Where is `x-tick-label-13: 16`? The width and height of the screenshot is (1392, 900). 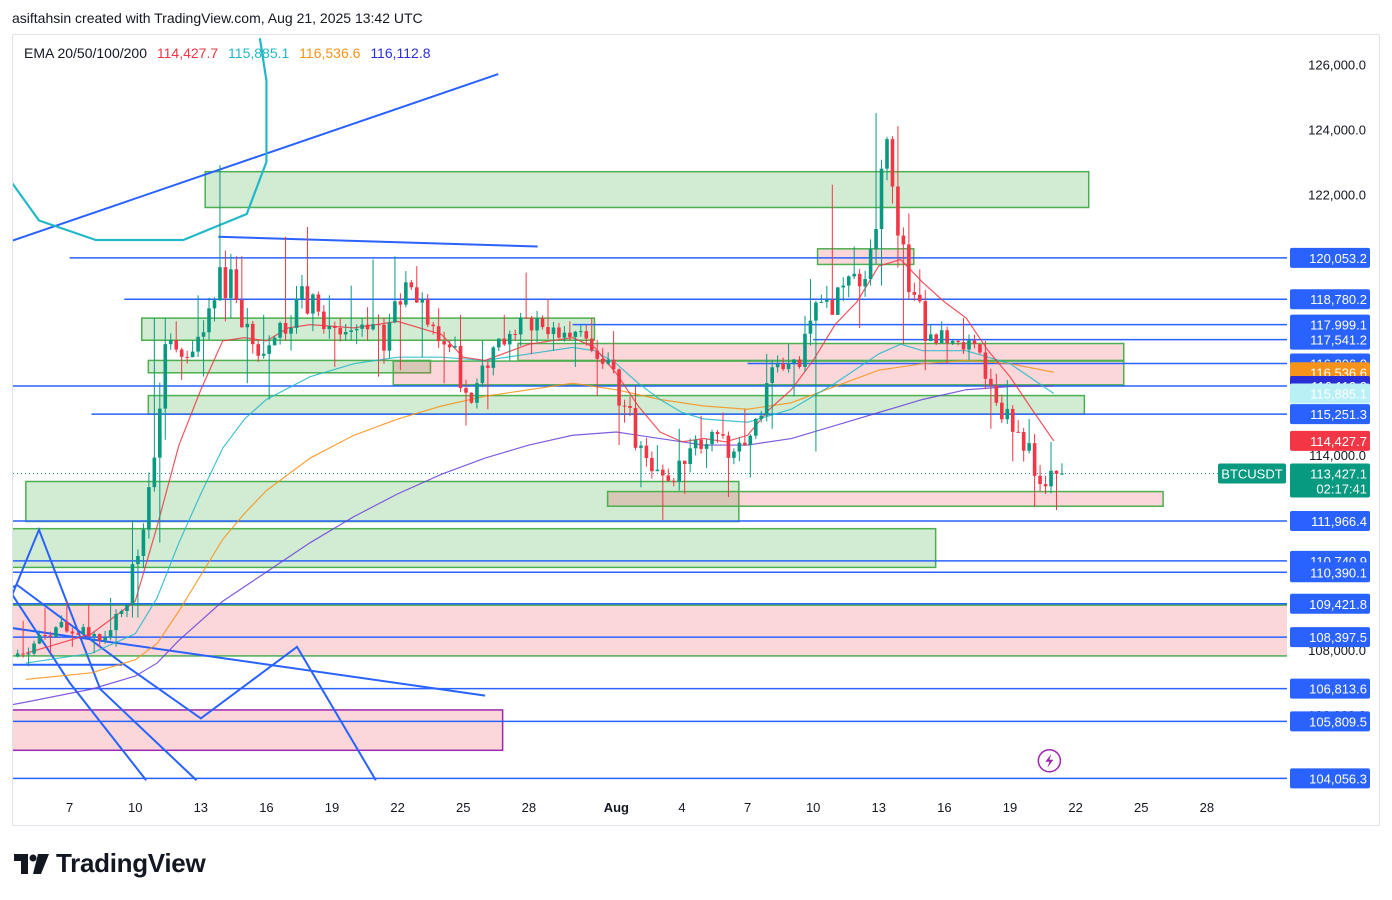 x-tick-label-13: 16 is located at coordinates (944, 807).